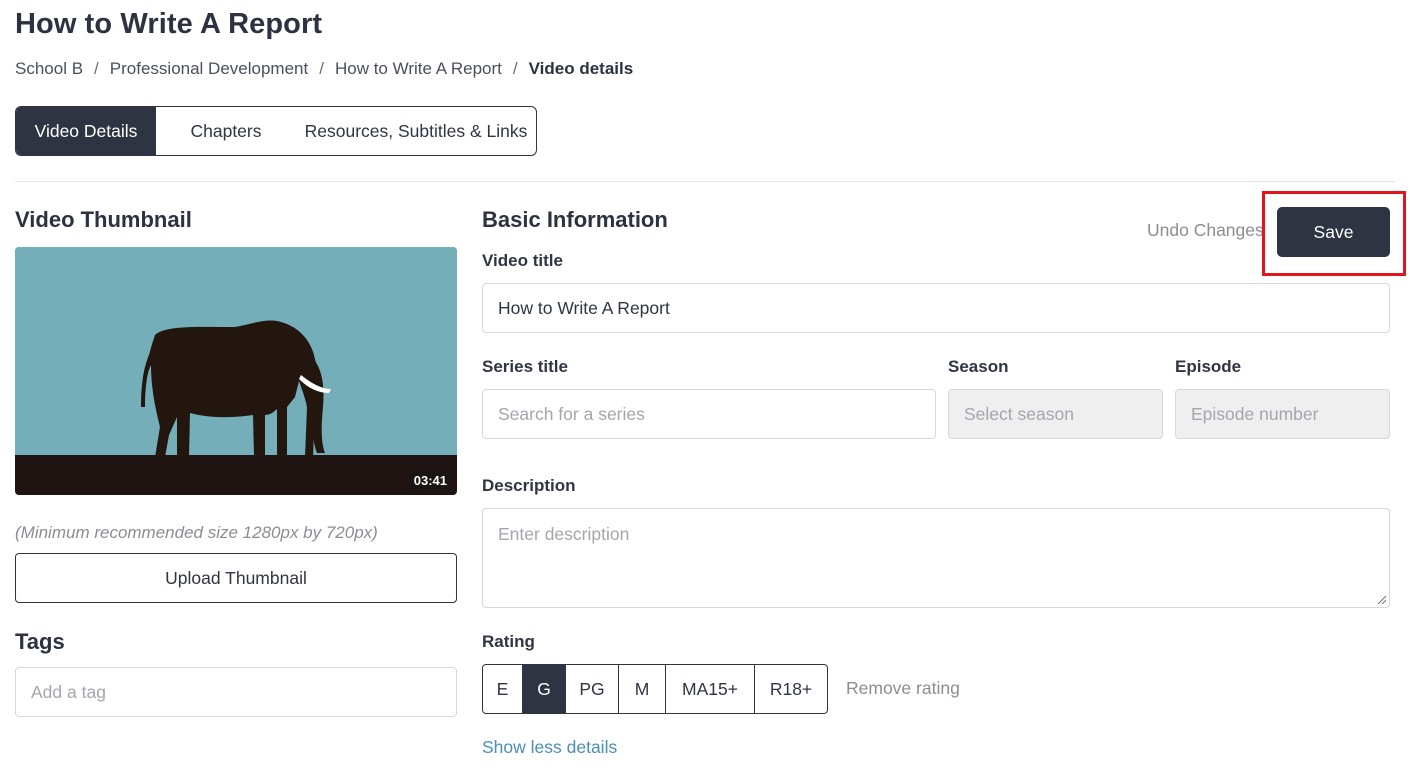 The height and width of the screenshot is (783, 1410). What do you see at coordinates (1208, 366) in the screenshot?
I see `episode-label: Episode` at bounding box center [1208, 366].